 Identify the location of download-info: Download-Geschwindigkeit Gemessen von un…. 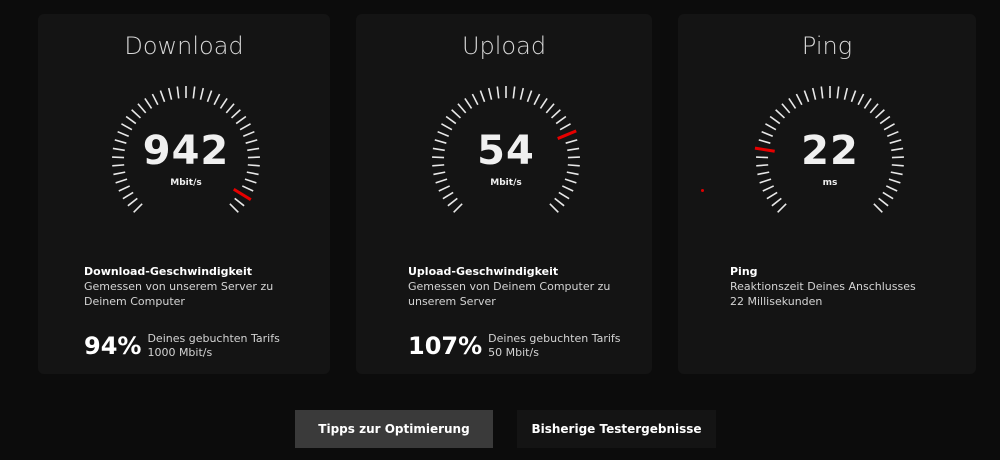
(189, 286).